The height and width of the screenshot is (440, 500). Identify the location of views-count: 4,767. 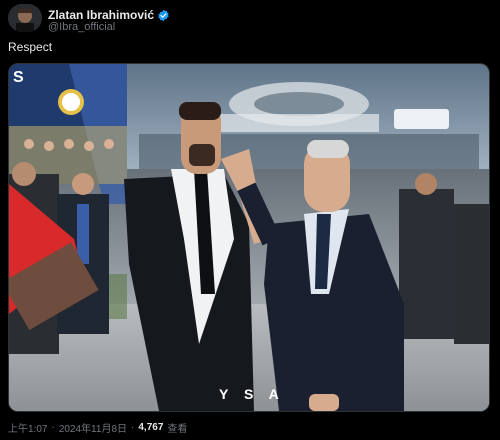
(151, 427).